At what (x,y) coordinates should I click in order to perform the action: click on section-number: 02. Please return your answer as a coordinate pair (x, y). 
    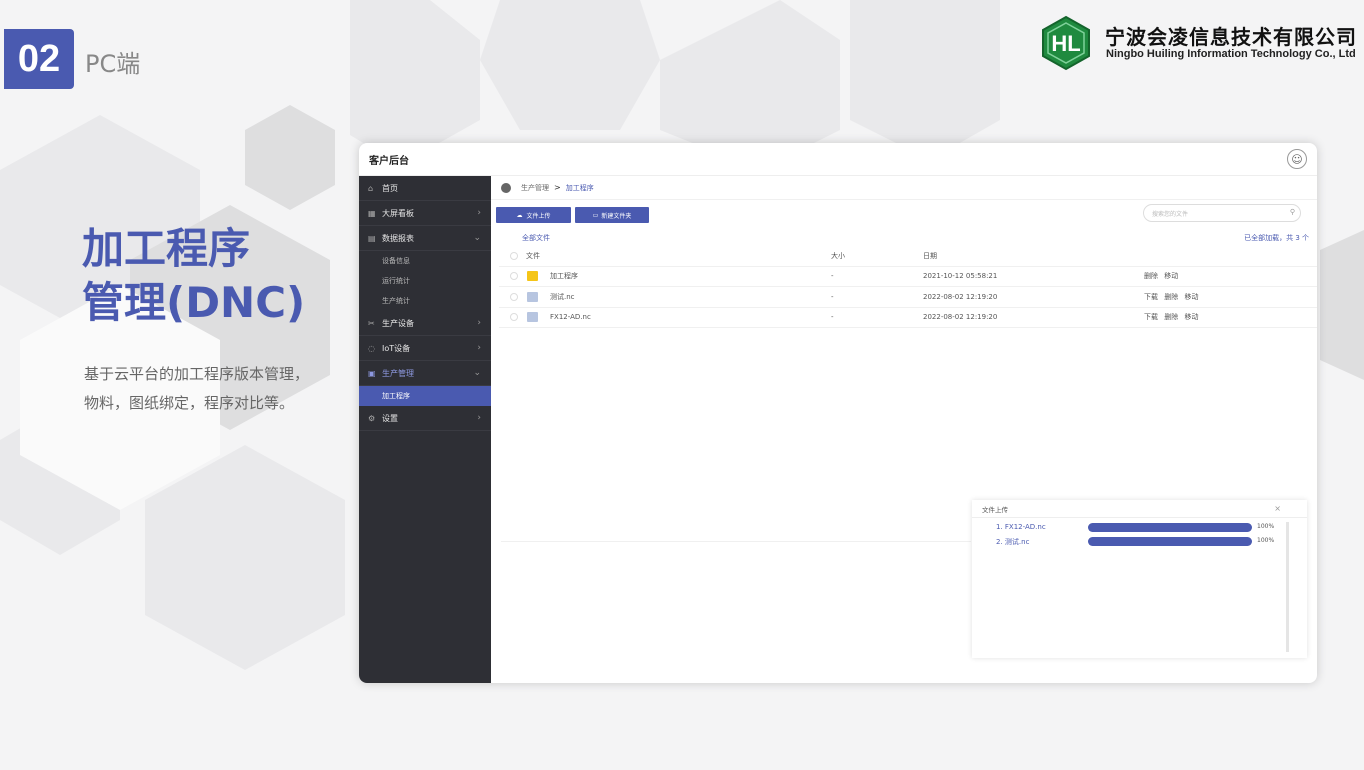
    Looking at the image, I should click on (39, 58).